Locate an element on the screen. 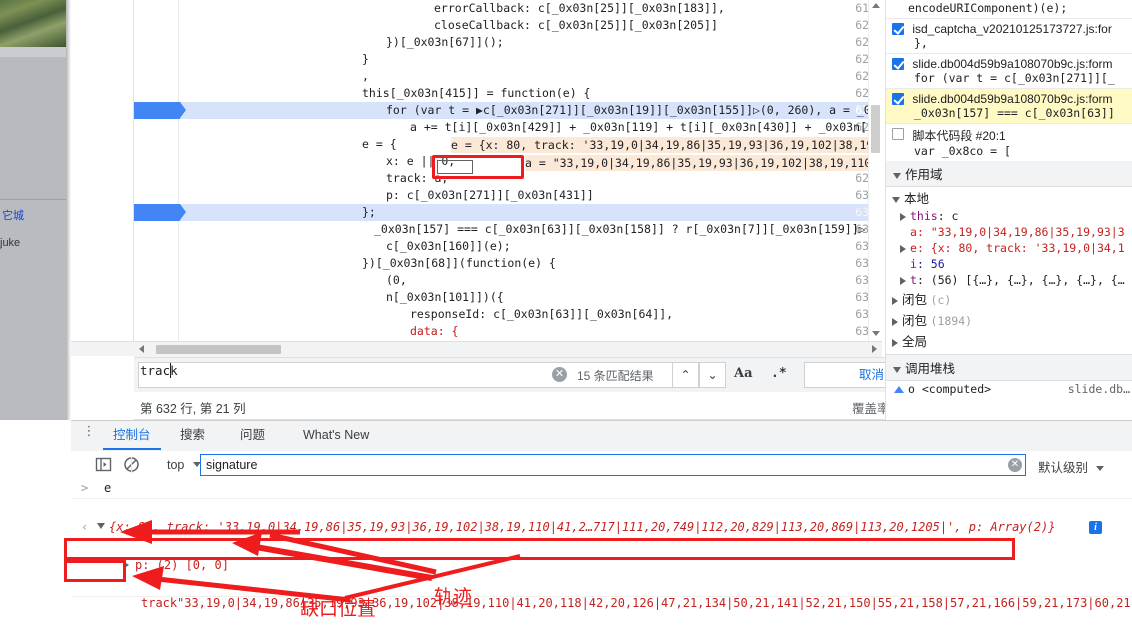 The image size is (1132, 631). background-text: juke is located at coordinates (10, 243).